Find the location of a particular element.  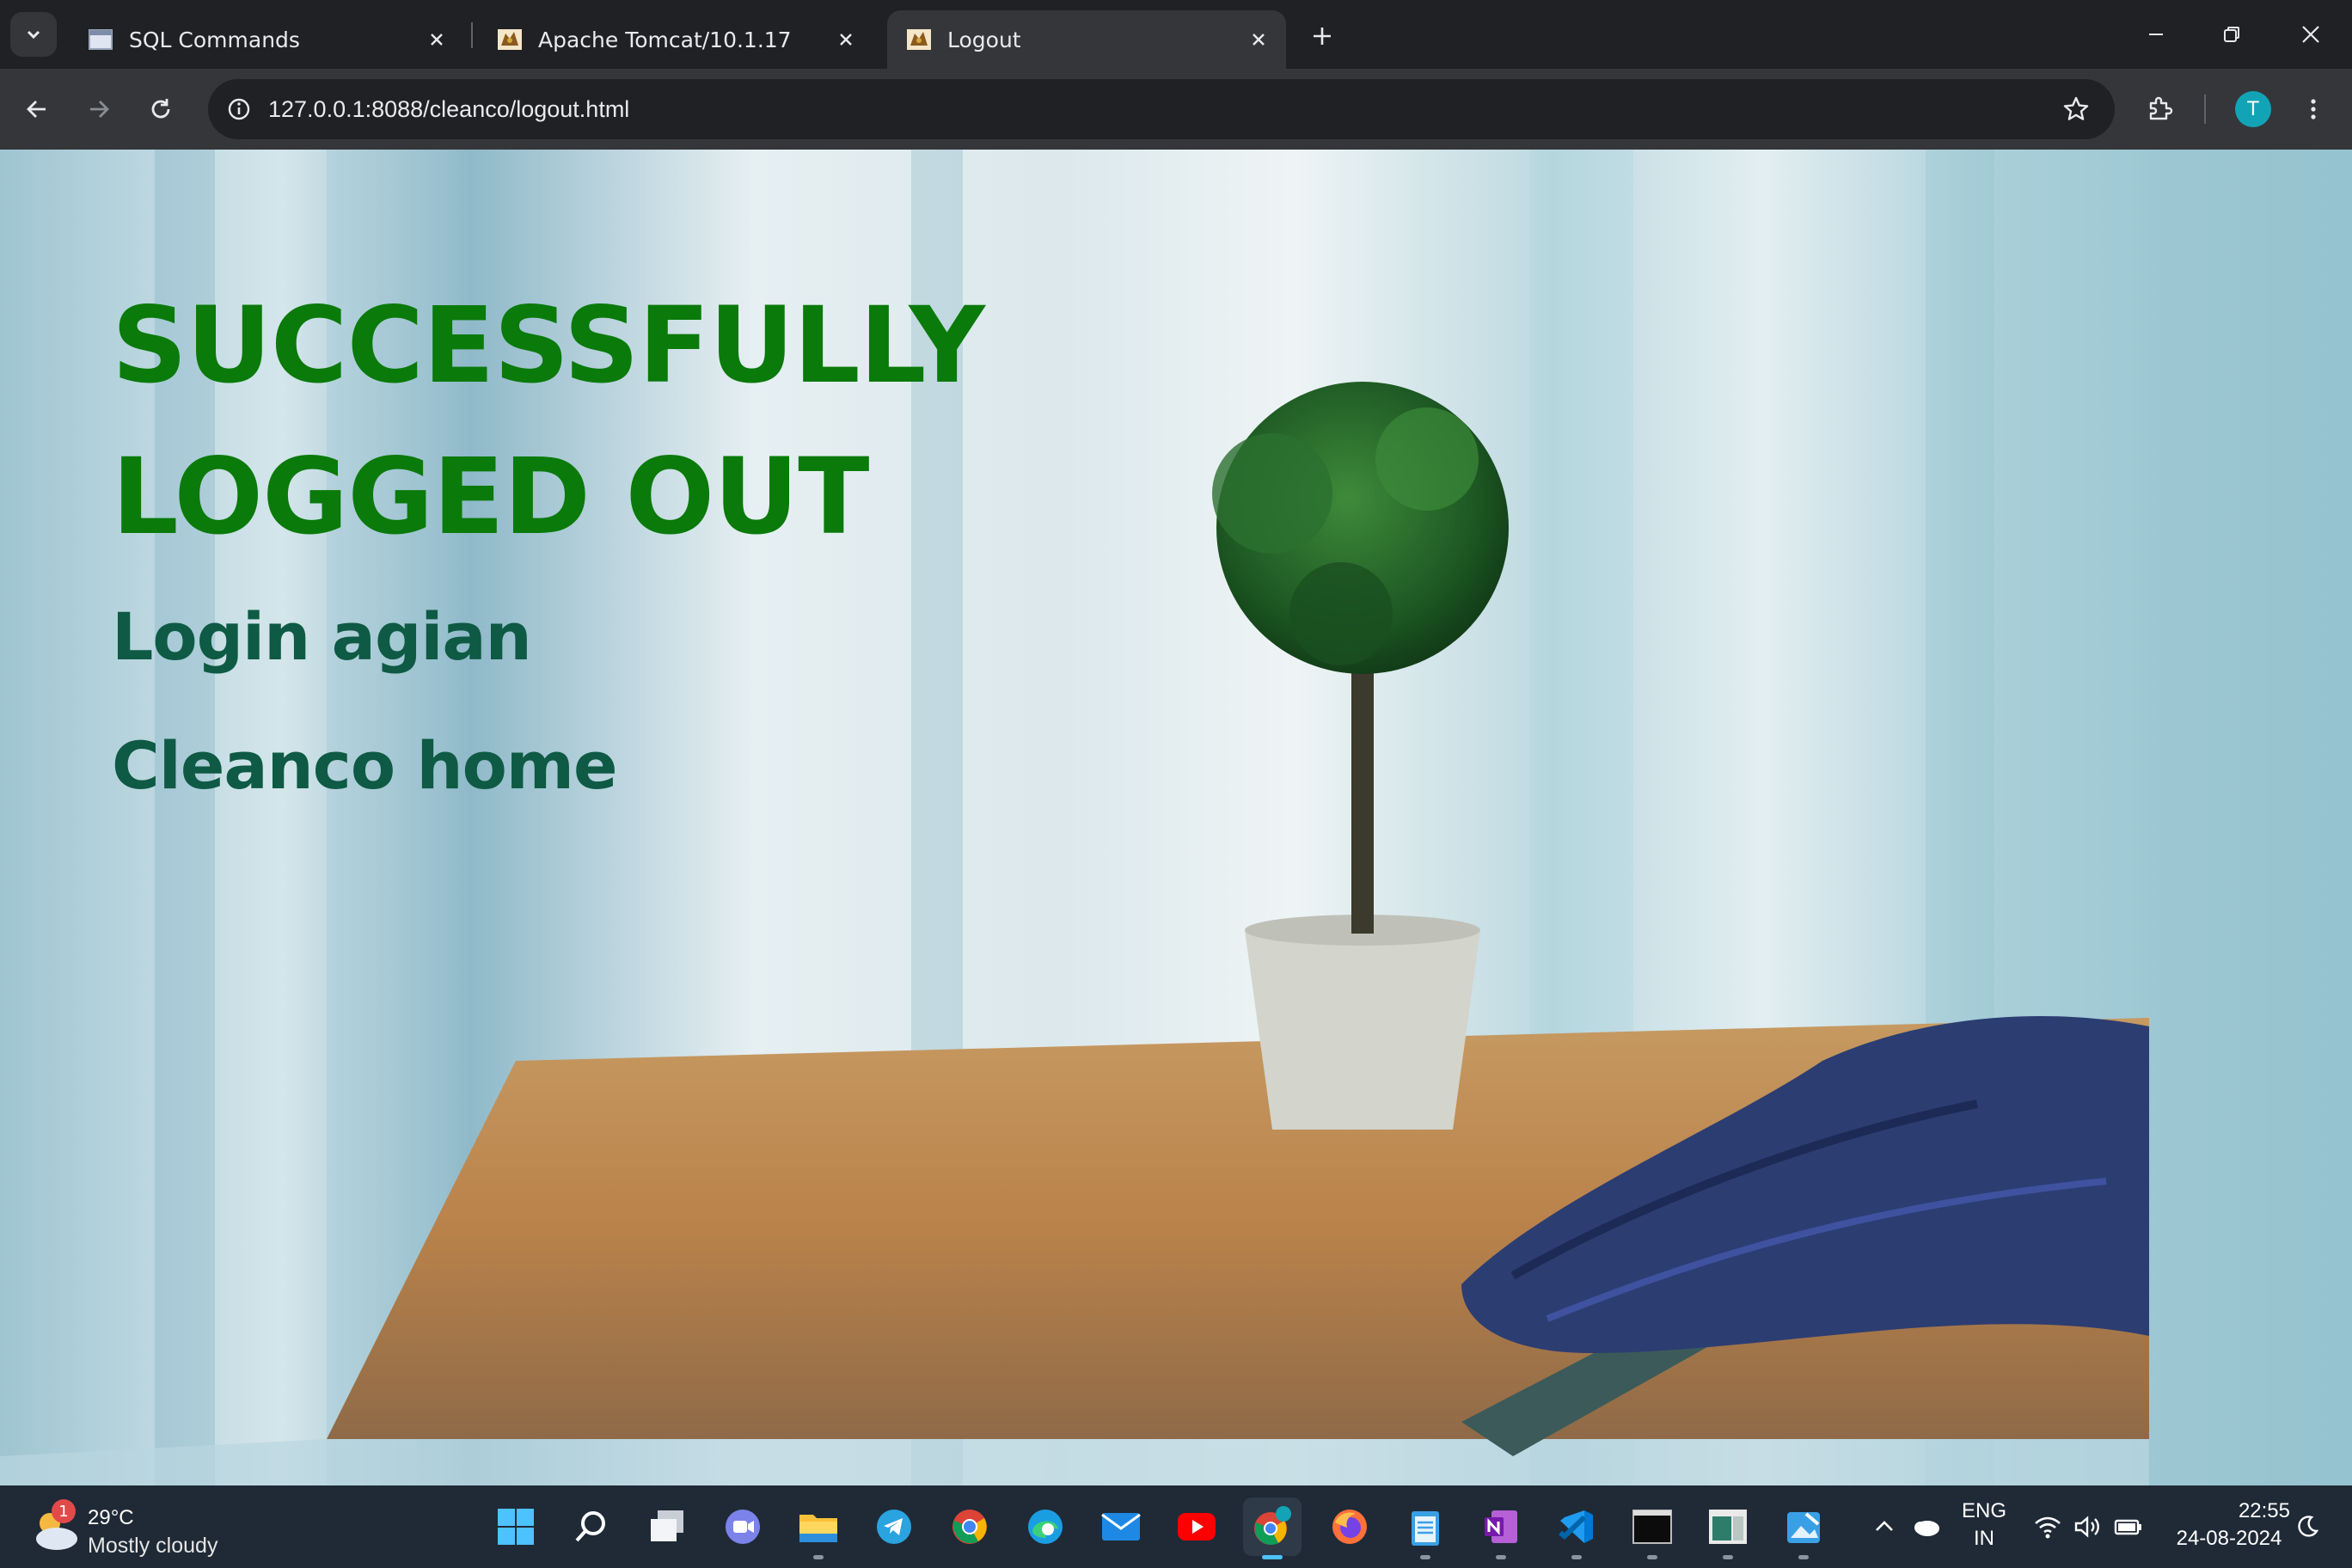

taskbar-telegram is located at coordinates (894, 1527).